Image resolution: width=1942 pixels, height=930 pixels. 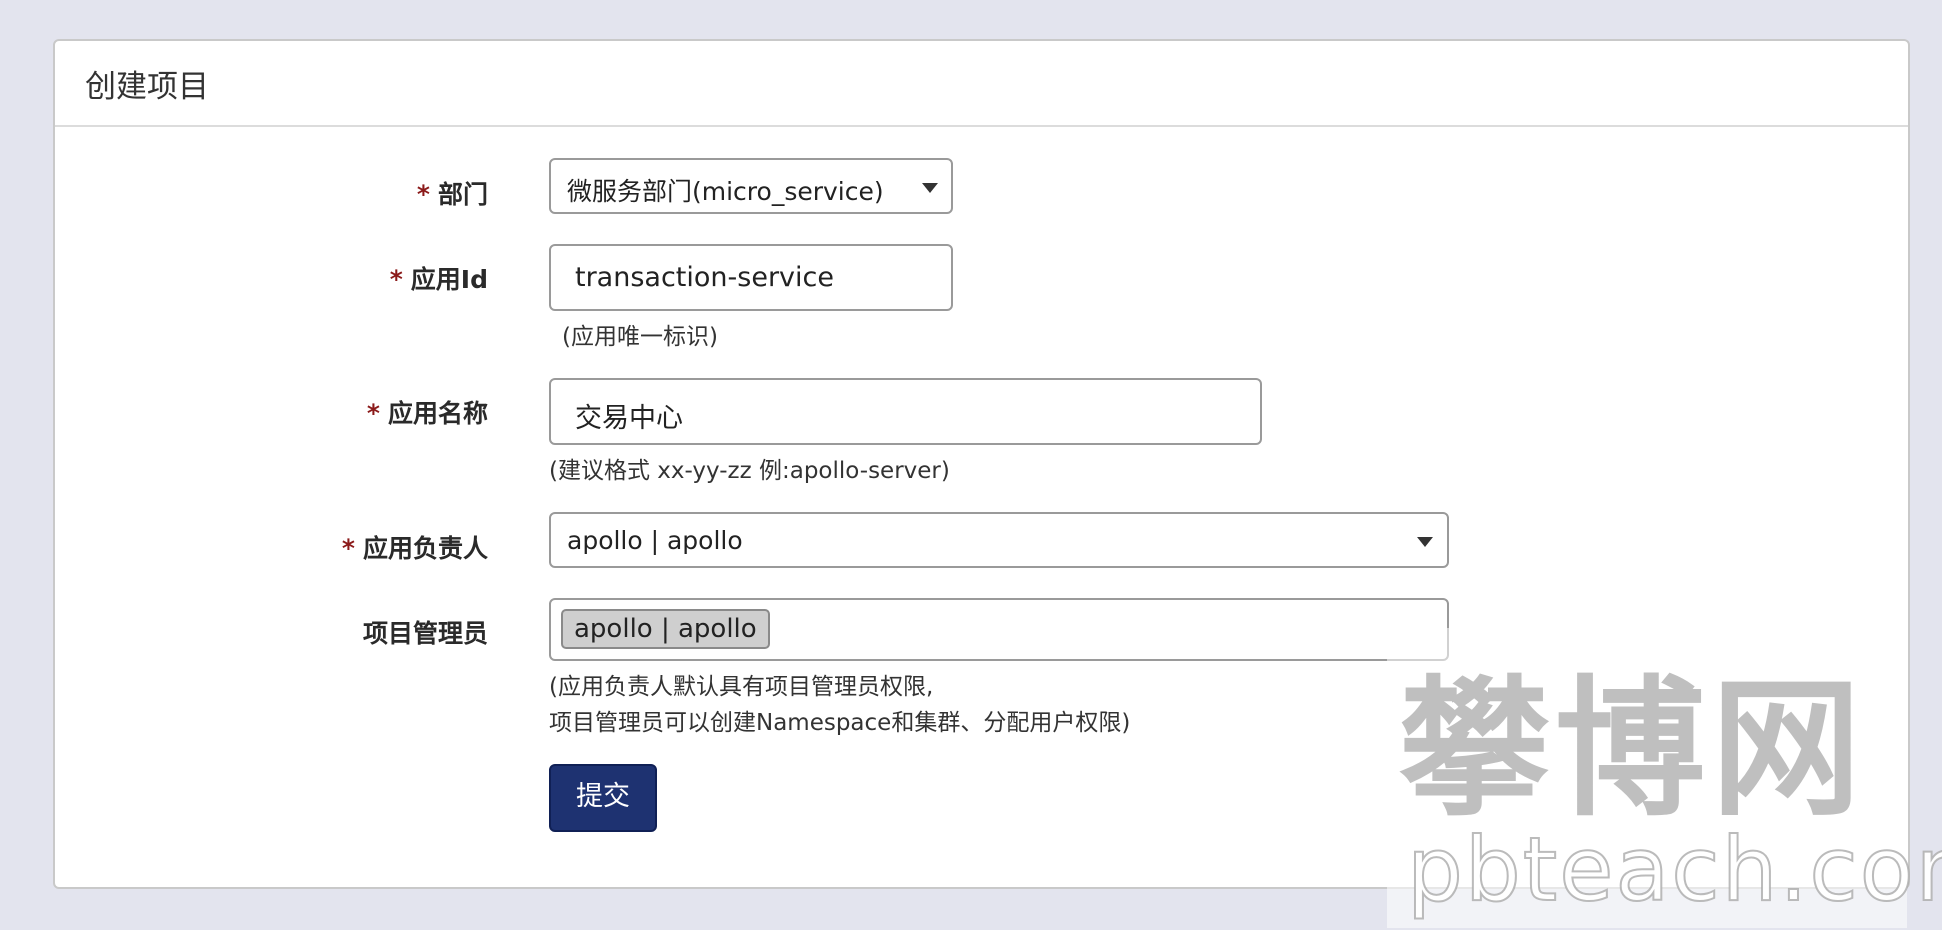 What do you see at coordinates (603, 798) in the screenshot?
I see `submit-button: 提交` at bounding box center [603, 798].